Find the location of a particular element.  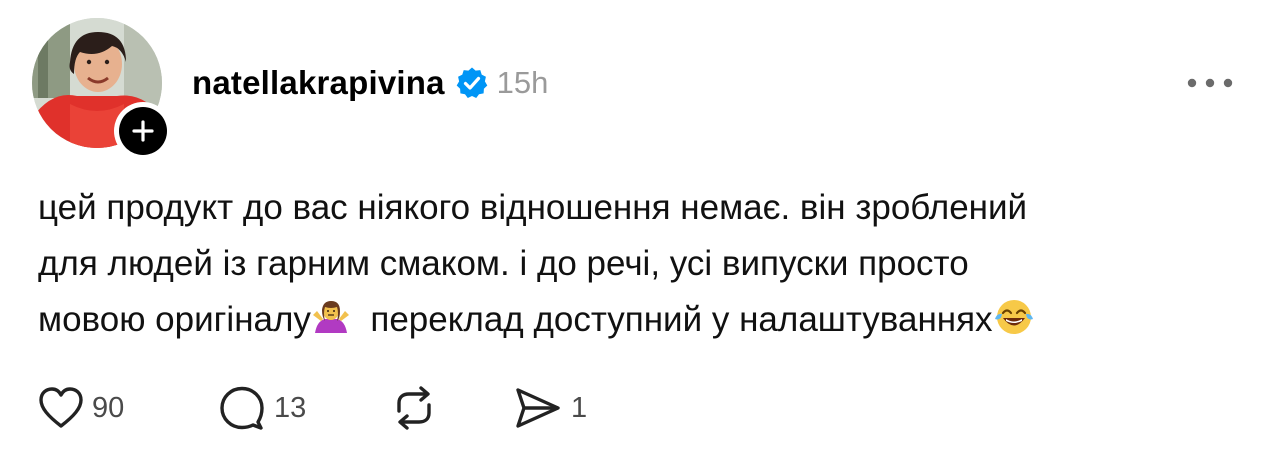

reply-bubble-icon is located at coordinates (242, 408).